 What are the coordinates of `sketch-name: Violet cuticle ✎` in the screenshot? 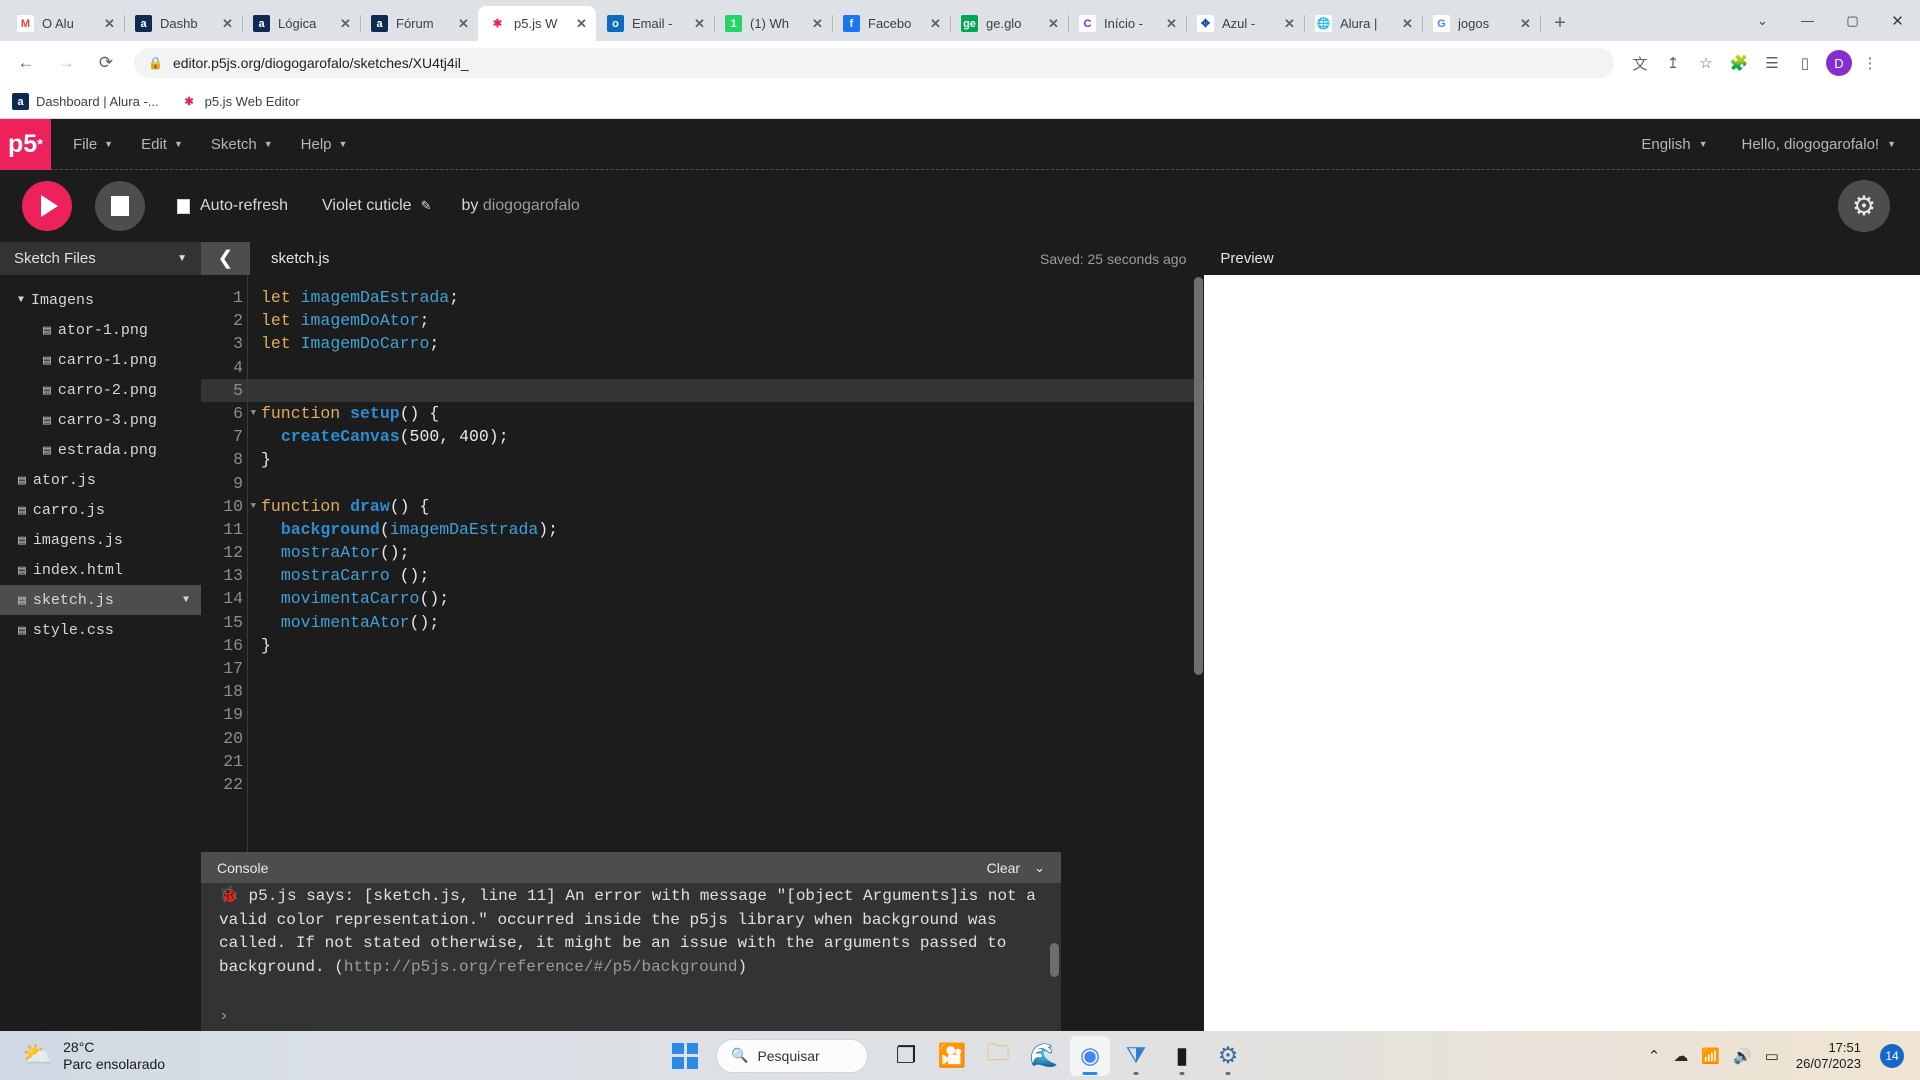 It's located at (376, 206).